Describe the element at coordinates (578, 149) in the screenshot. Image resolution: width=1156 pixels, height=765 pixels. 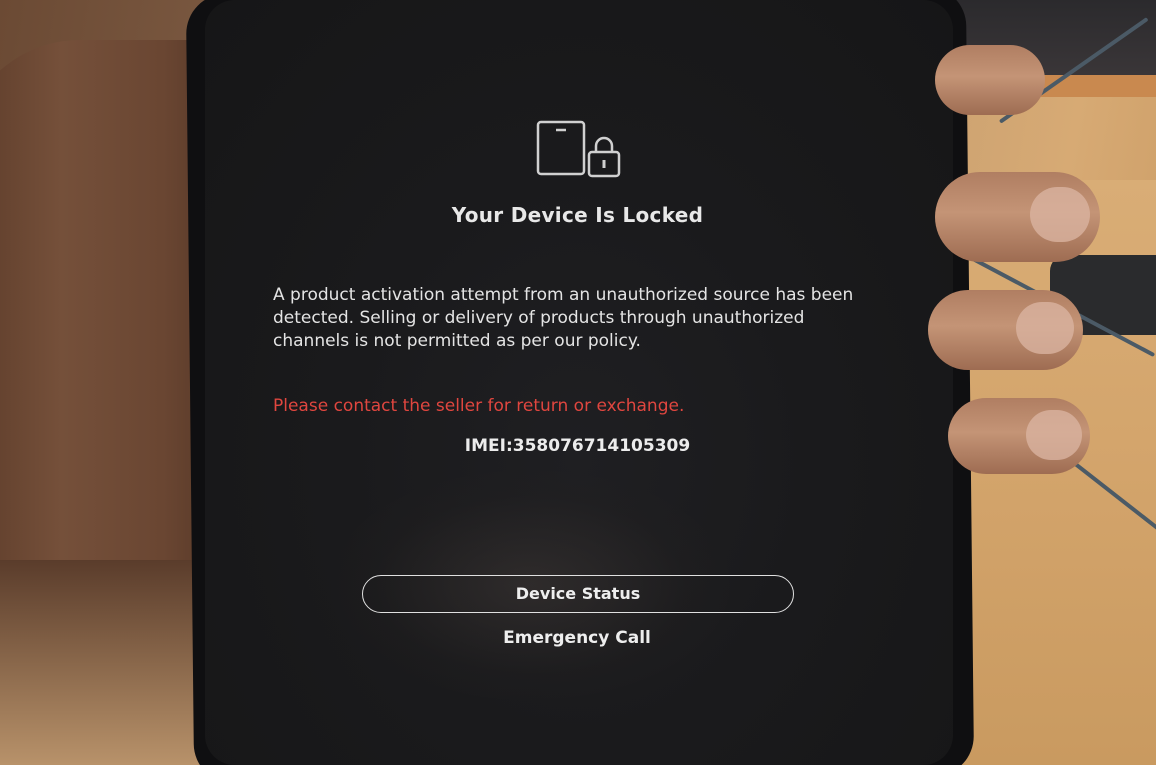
I see `tablet-lock-icon` at that location.